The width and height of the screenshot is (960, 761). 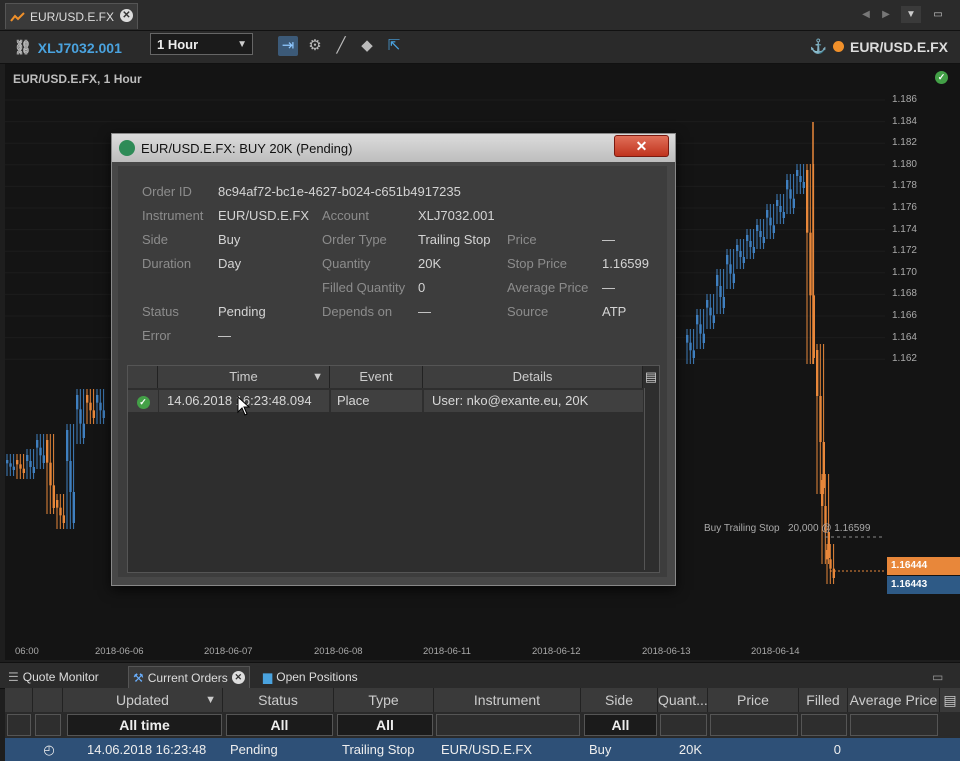 What do you see at coordinates (904, 164) in the screenshot?
I see `y-tick-label: 1.180` at bounding box center [904, 164].